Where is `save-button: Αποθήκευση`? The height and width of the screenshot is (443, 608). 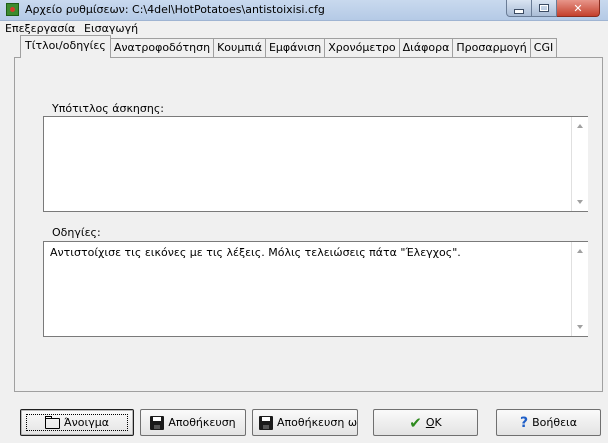
save-button: Αποθήκευση is located at coordinates (193, 422).